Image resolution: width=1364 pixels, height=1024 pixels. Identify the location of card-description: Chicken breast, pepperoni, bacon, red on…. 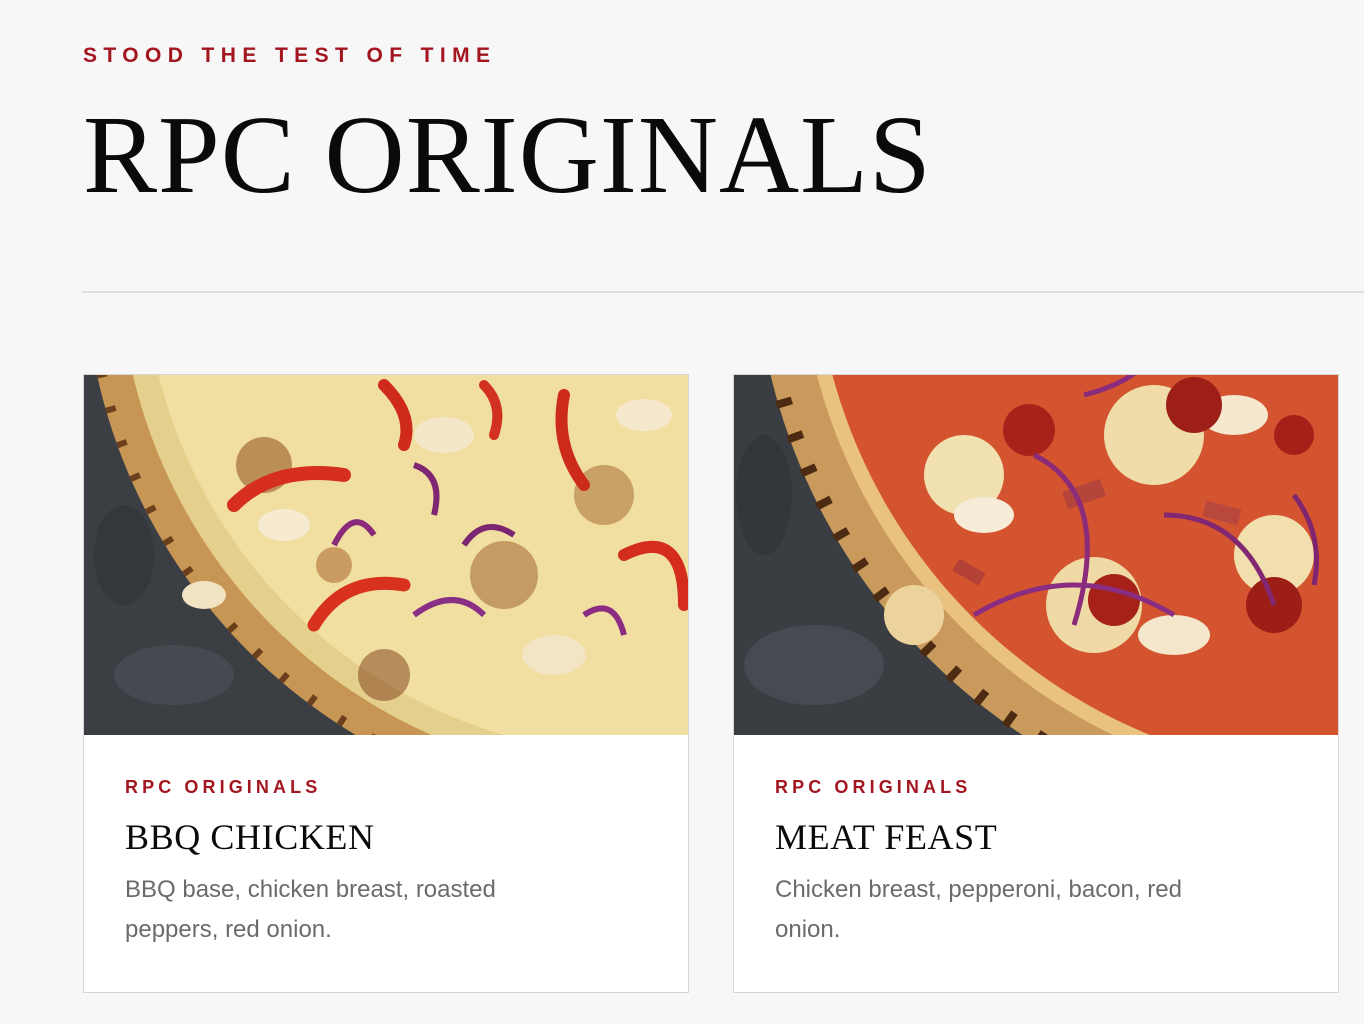
(978, 909).